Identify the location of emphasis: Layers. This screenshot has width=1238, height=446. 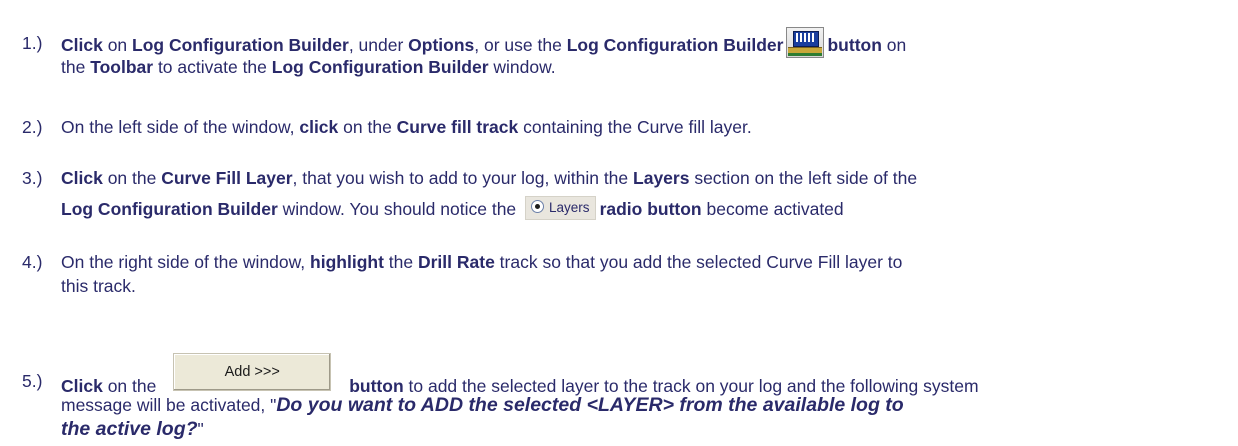
(661, 178).